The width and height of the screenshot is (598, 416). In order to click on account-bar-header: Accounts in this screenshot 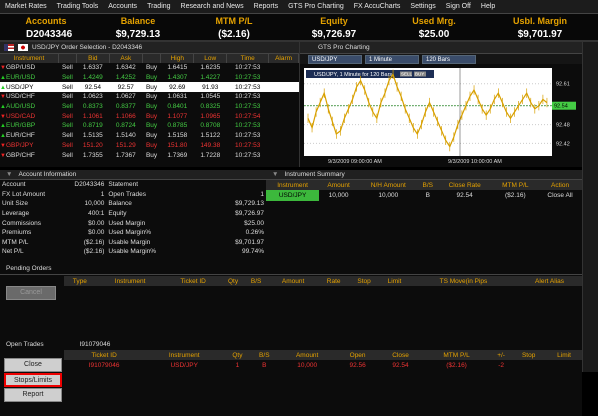, I will do `click(46, 21)`.